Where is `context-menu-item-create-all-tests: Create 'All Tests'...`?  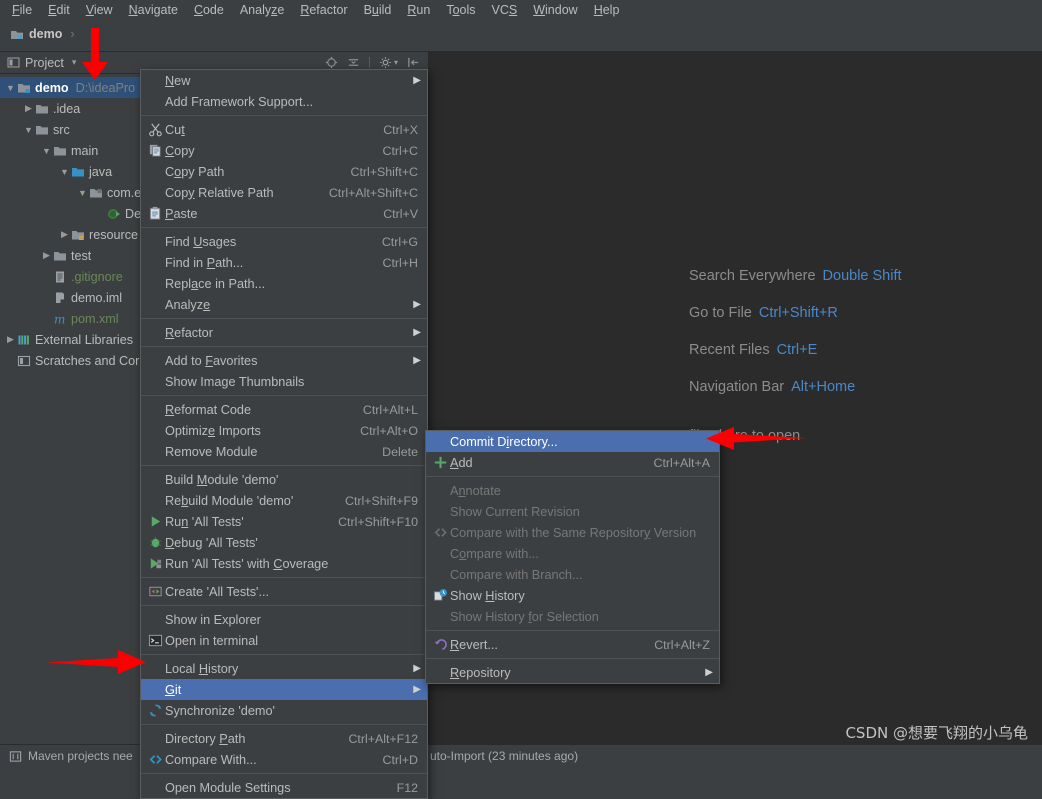
context-menu-item-create-all-tests: Create 'All Tests'... is located at coordinates (284, 591).